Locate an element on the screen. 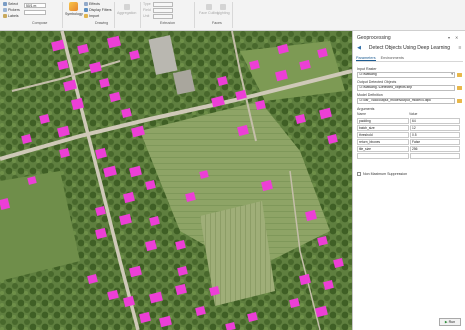  model-definition-label: Model Definition is located at coordinates (370, 95).